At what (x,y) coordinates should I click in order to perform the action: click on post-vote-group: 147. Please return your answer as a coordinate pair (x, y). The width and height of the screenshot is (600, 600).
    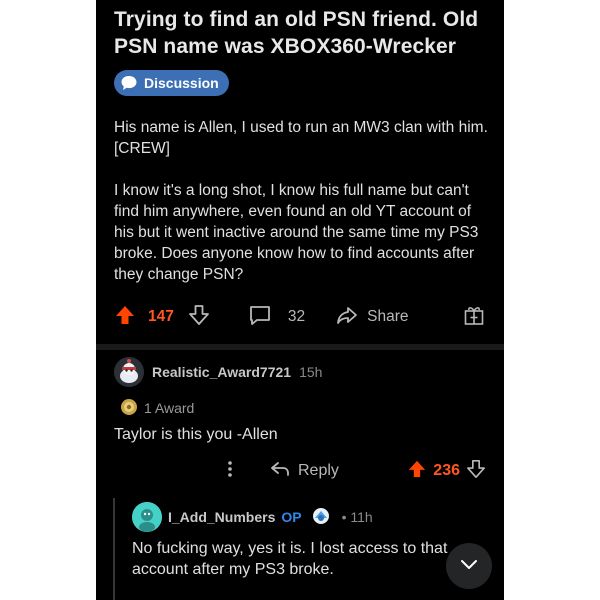
    Looking at the image, I should click on (162, 317).